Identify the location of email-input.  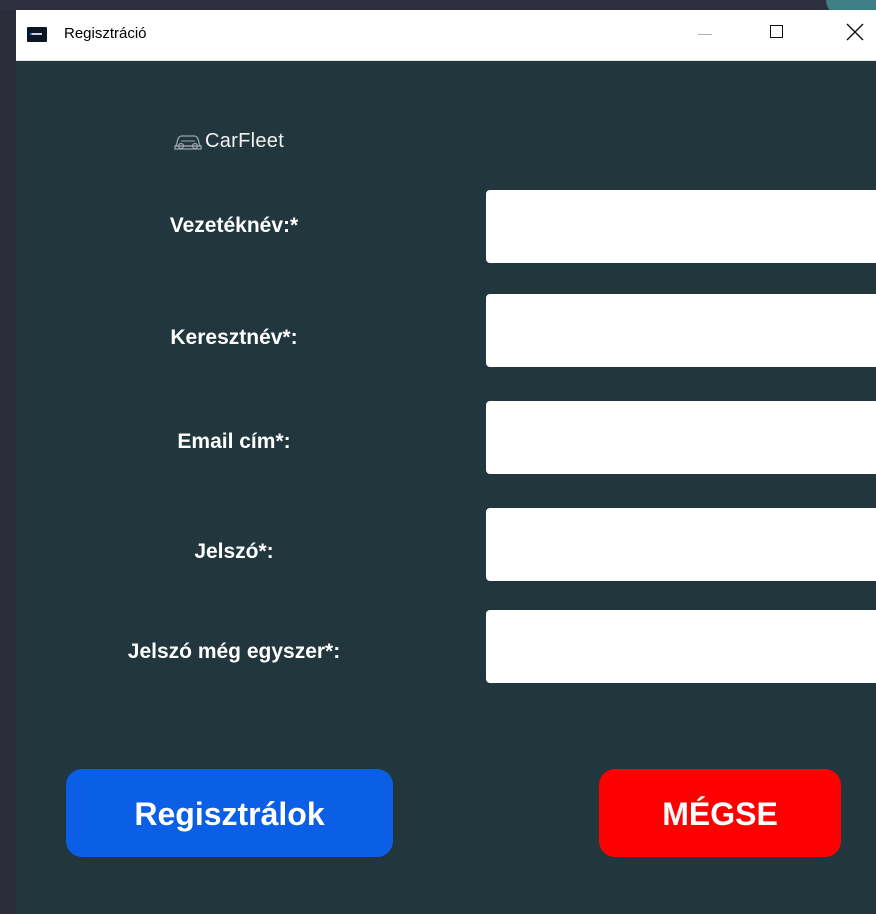
(681, 437).